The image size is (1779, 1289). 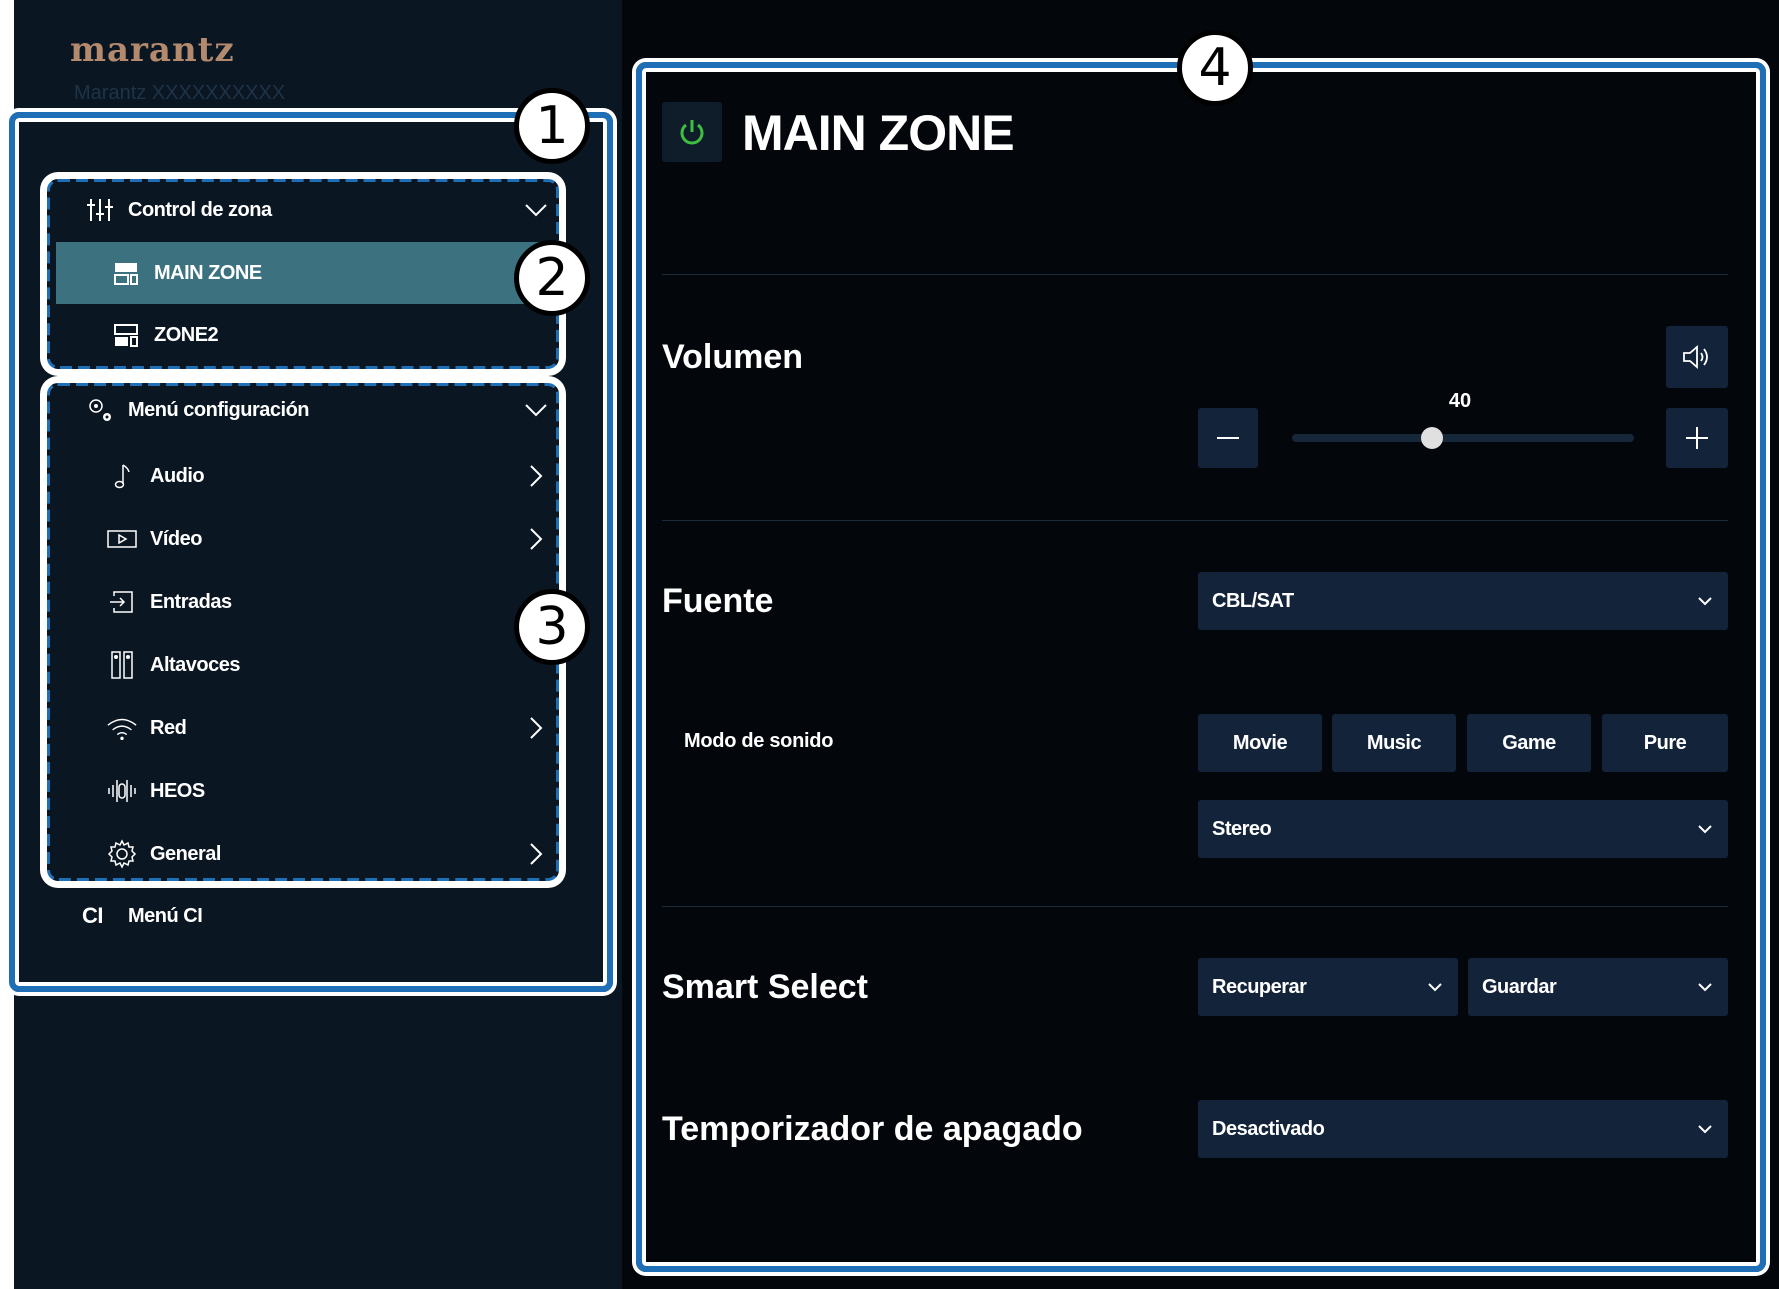 What do you see at coordinates (1268, 1128) in the screenshot?
I see `sleep-timer-value: Desactivado` at bounding box center [1268, 1128].